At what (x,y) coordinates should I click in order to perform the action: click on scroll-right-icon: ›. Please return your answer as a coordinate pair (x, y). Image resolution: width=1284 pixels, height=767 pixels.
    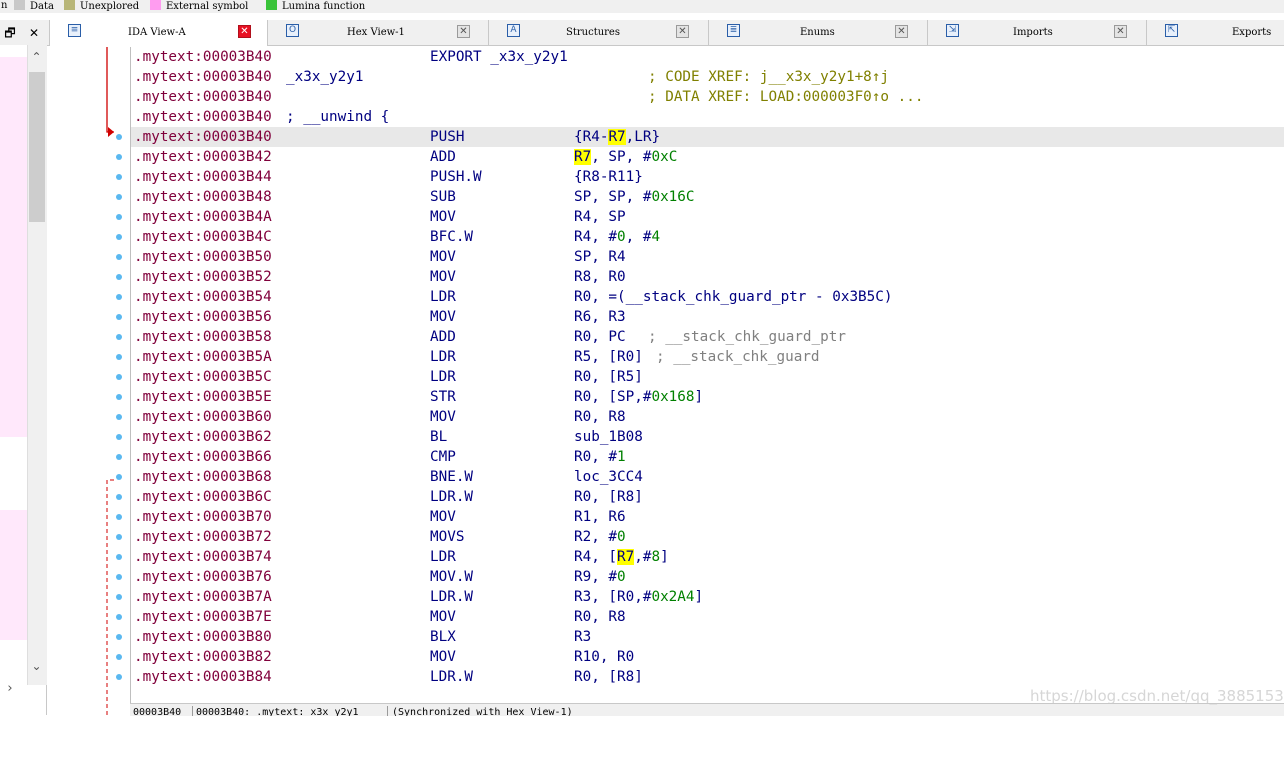
    Looking at the image, I should click on (10, 689).